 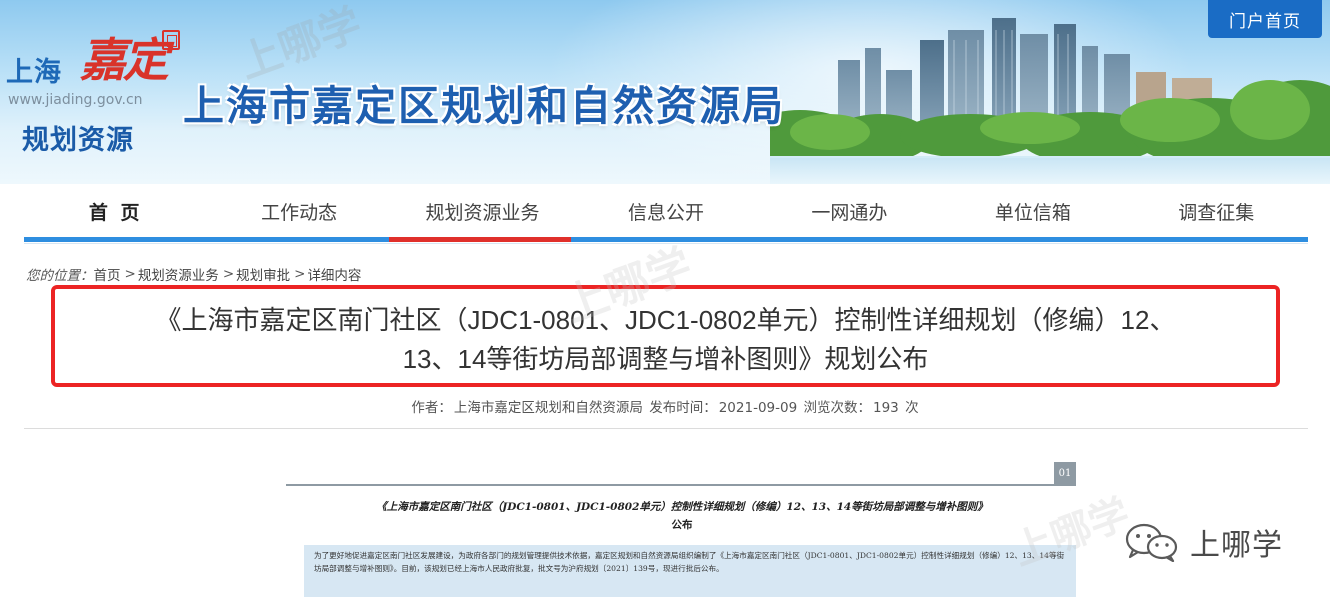 I want to click on nav-item-home: 首 页, so click(x=115, y=211).